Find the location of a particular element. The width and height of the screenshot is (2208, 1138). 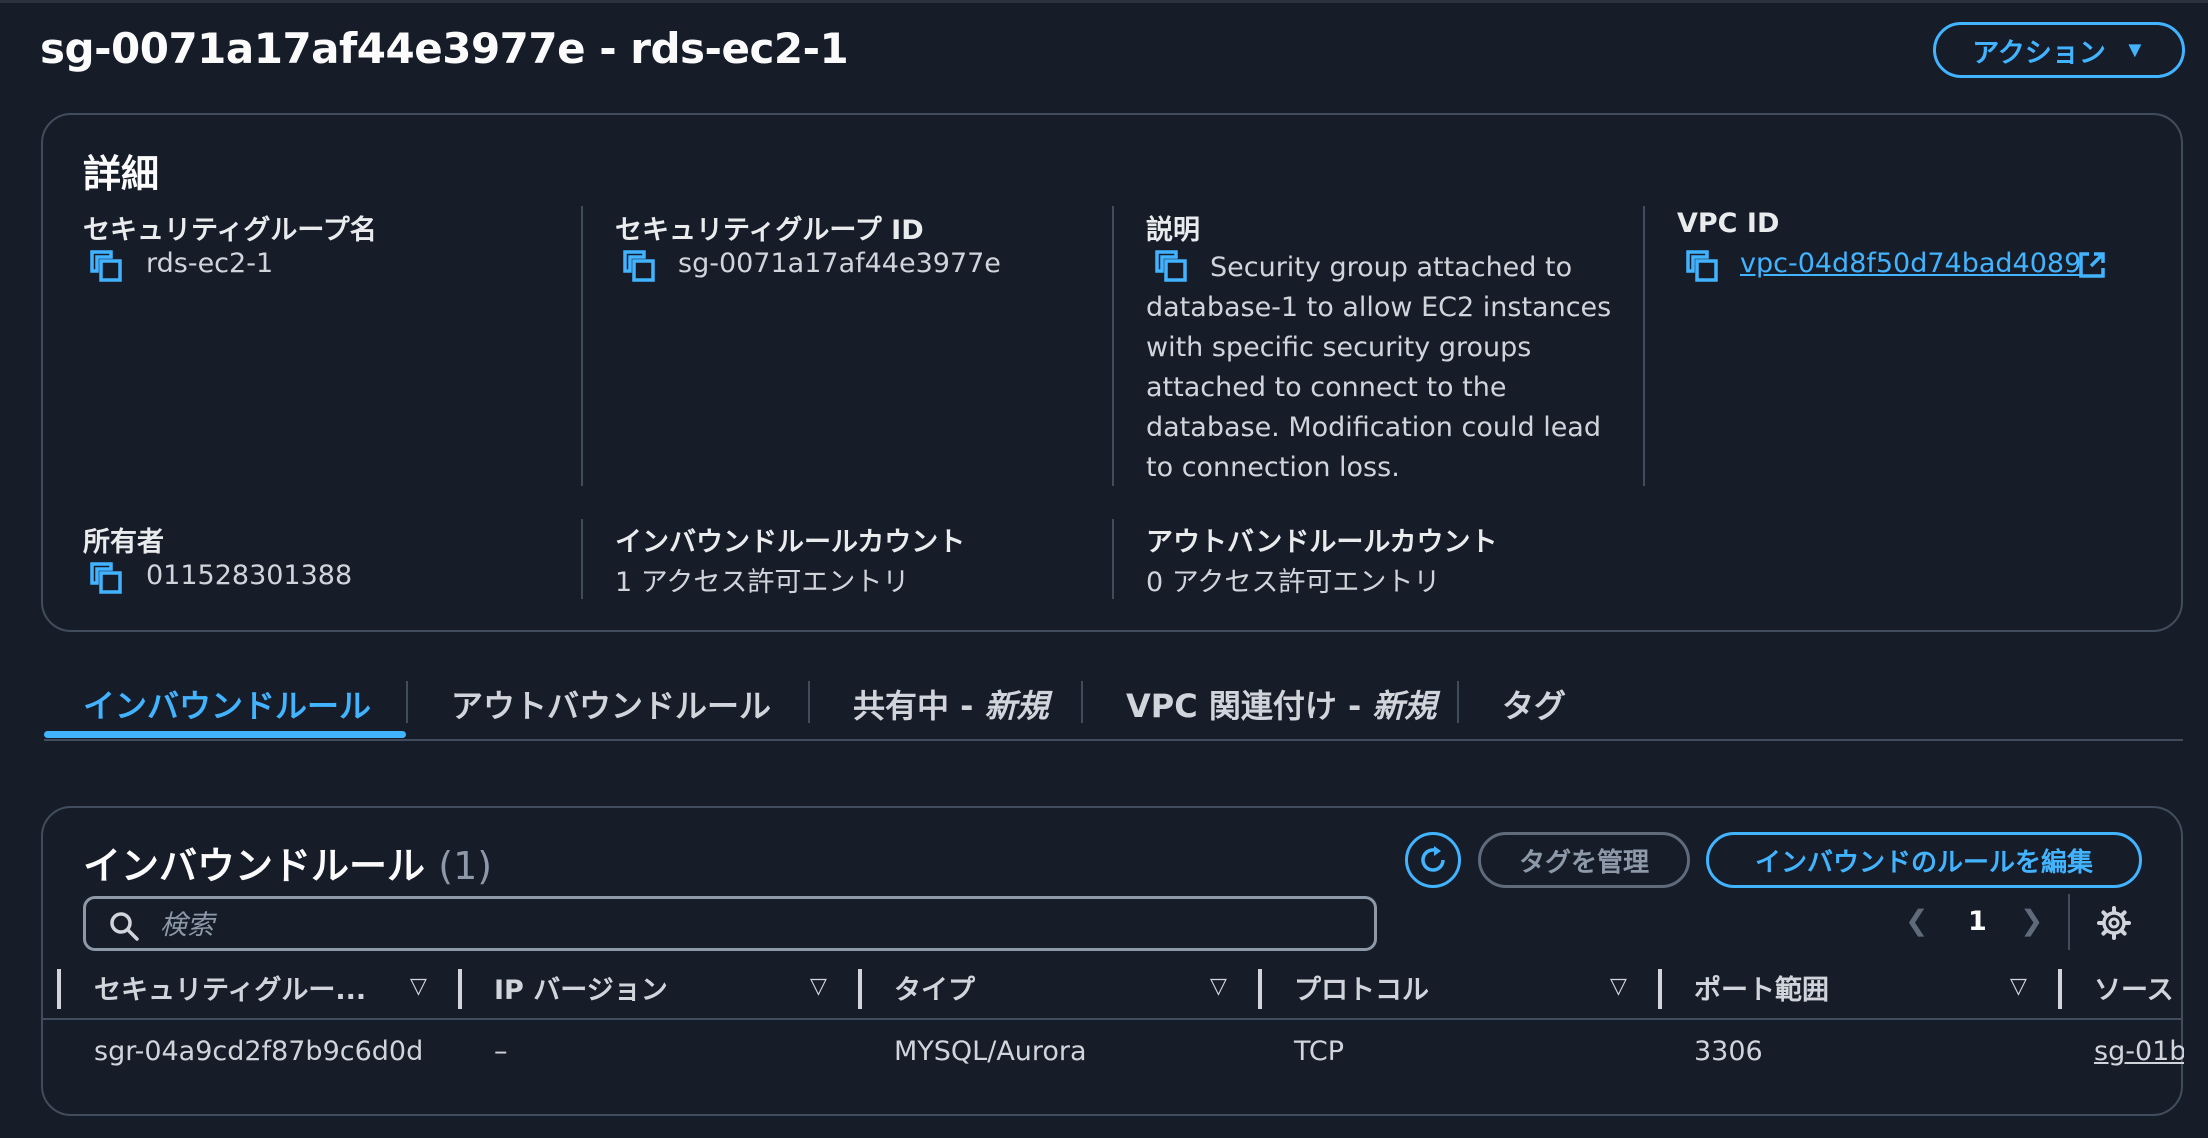

column-header-source: ソース is located at coordinates (2134, 987).